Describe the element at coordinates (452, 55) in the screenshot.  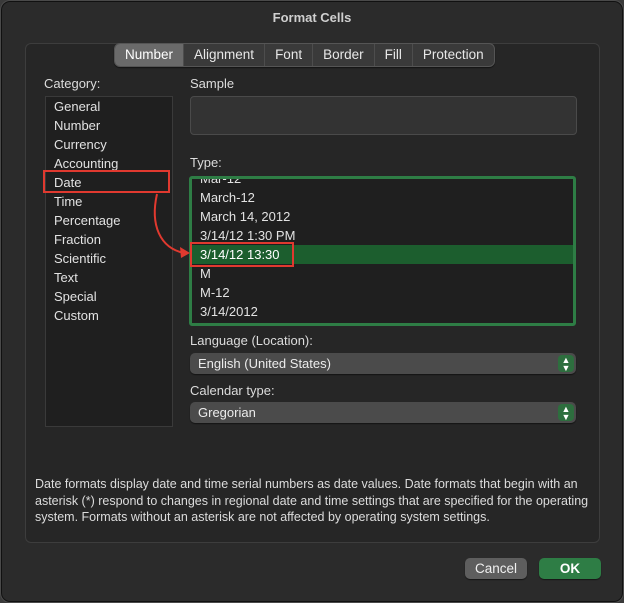
I see `tab-protection: Protection` at that location.